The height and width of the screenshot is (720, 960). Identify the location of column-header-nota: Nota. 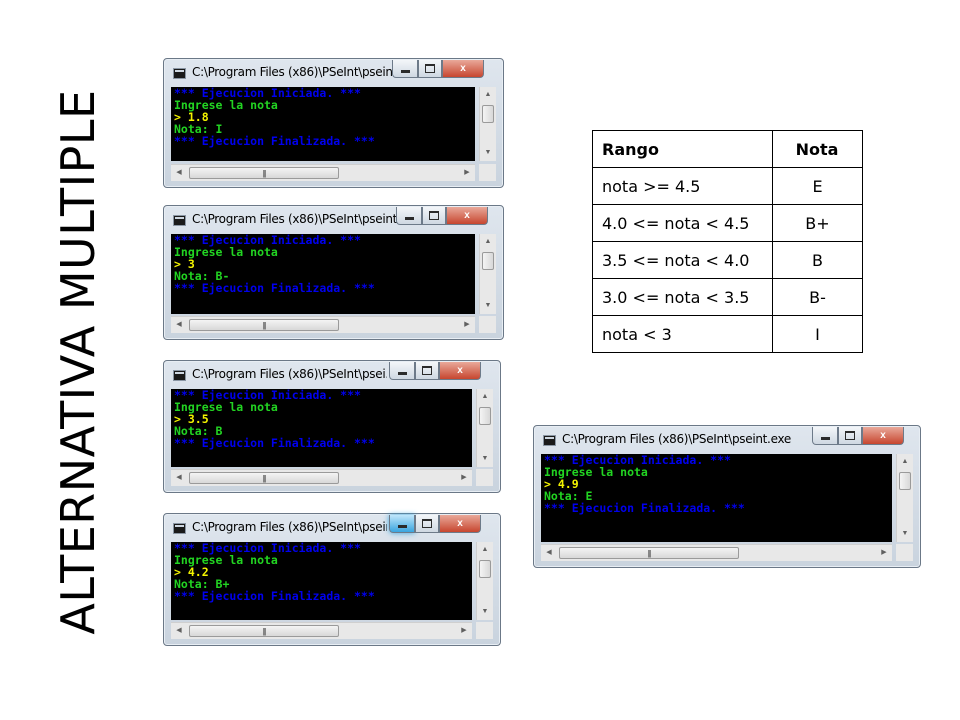
(817, 149).